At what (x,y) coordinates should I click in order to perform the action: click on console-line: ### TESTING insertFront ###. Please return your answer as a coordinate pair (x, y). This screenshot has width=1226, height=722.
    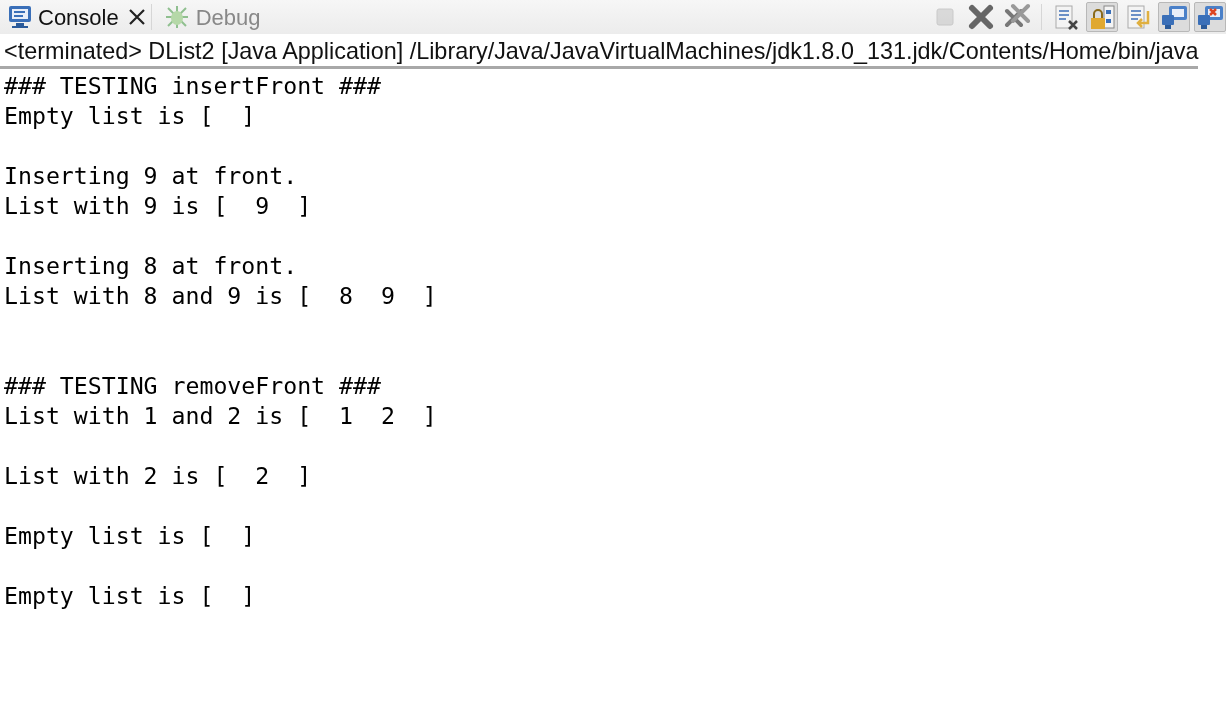
    Looking at the image, I should click on (192, 86).